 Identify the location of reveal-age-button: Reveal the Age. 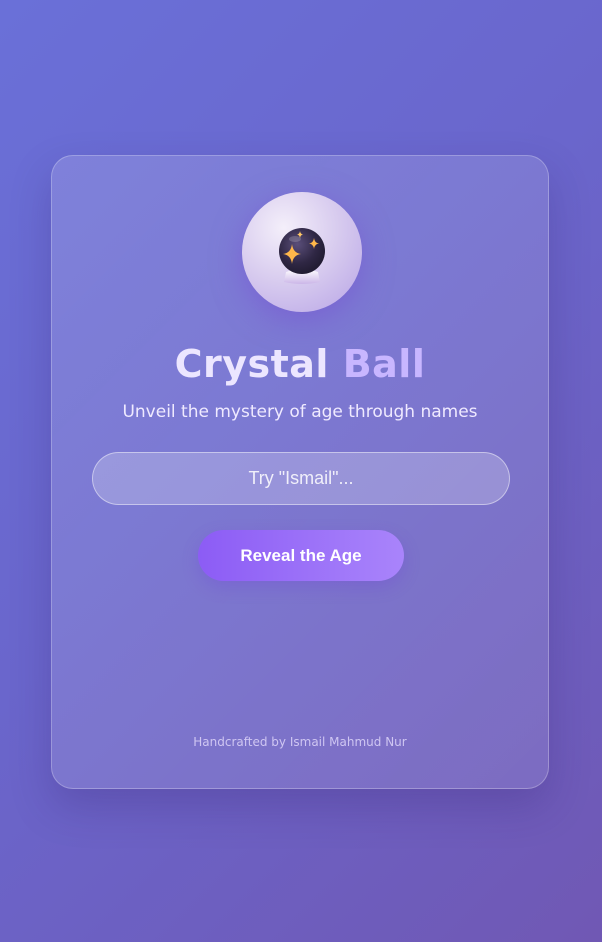
(301, 555).